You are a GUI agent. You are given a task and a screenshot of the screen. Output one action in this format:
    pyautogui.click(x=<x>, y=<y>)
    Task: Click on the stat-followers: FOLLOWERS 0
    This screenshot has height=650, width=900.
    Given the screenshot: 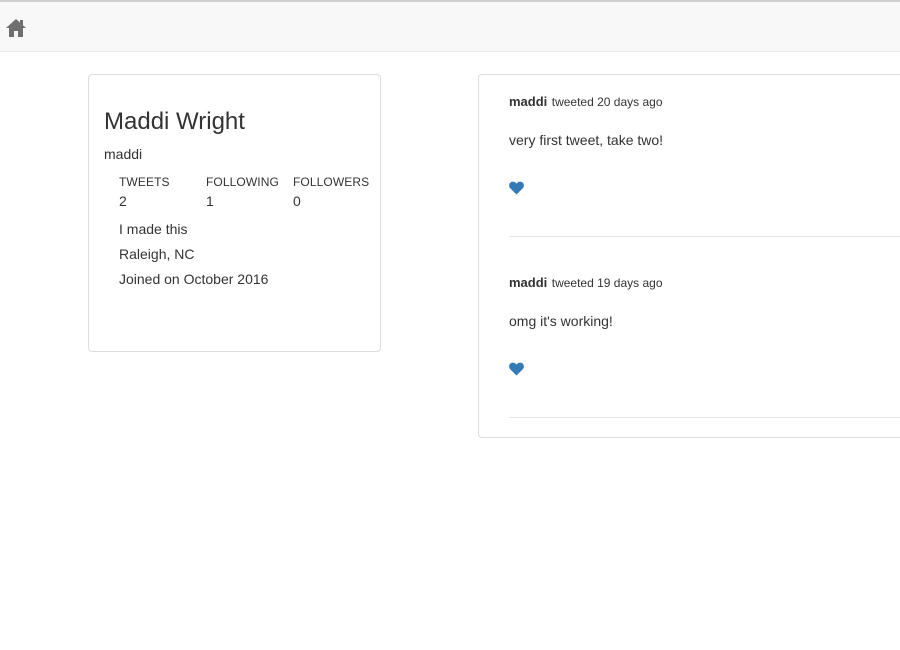 What is the action you would take?
    pyautogui.click(x=331, y=192)
    